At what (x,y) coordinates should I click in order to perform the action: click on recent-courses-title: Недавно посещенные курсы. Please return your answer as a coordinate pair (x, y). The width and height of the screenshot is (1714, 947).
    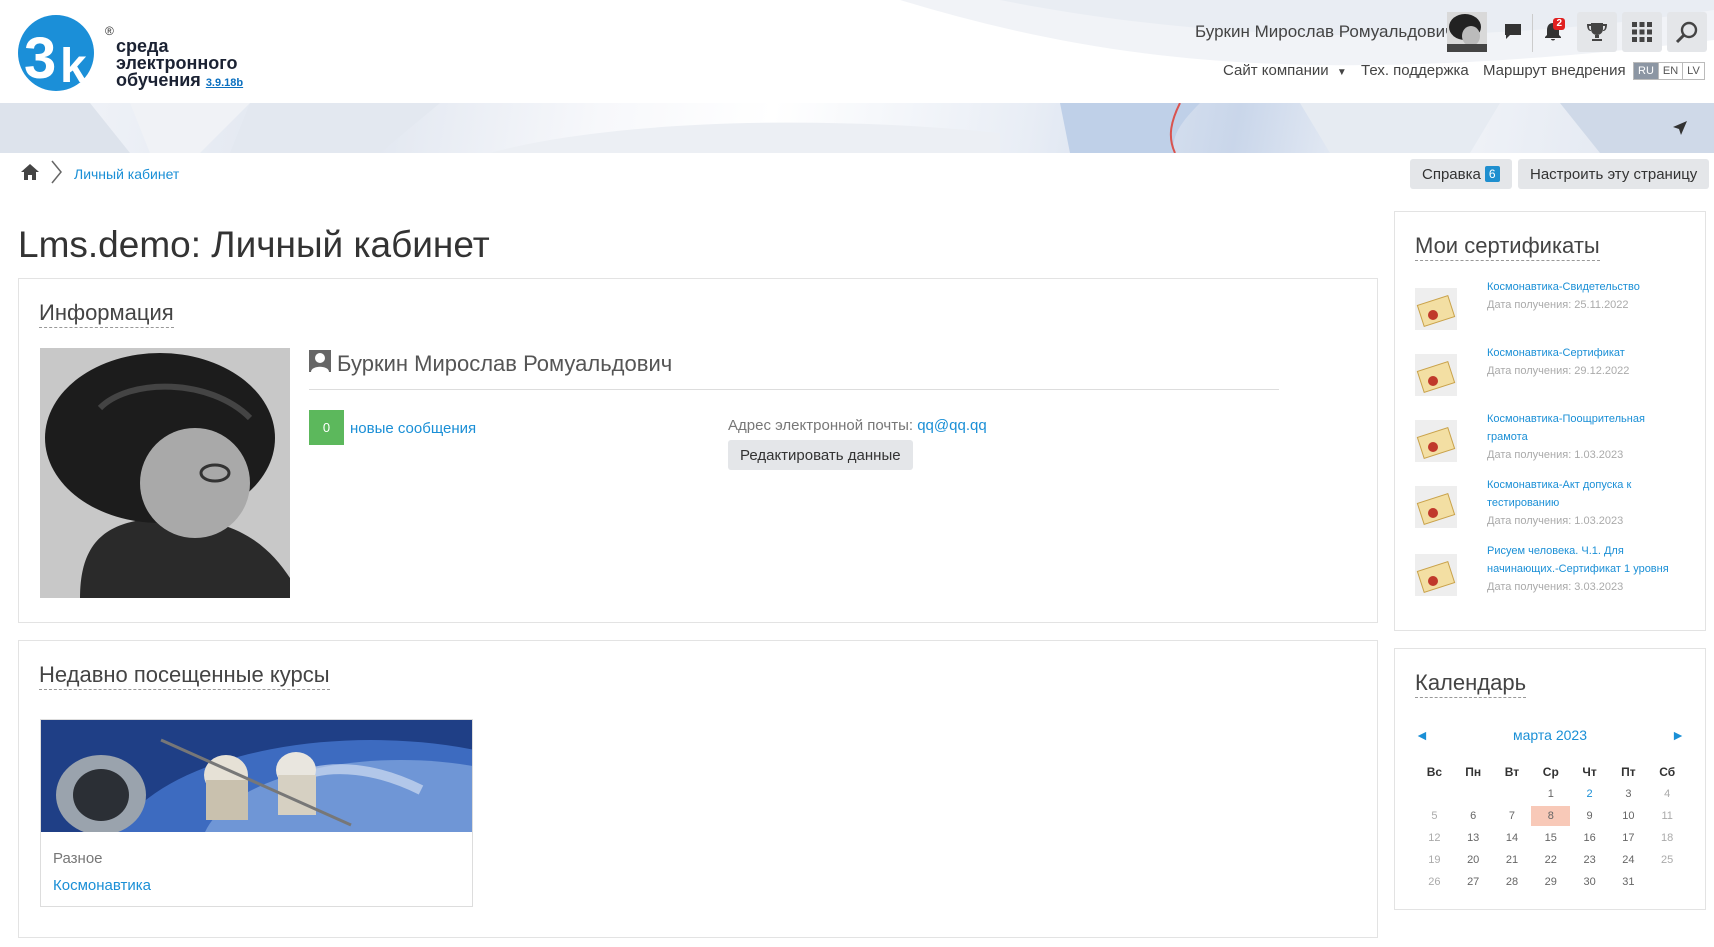
    Looking at the image, I should click on (184, 676).